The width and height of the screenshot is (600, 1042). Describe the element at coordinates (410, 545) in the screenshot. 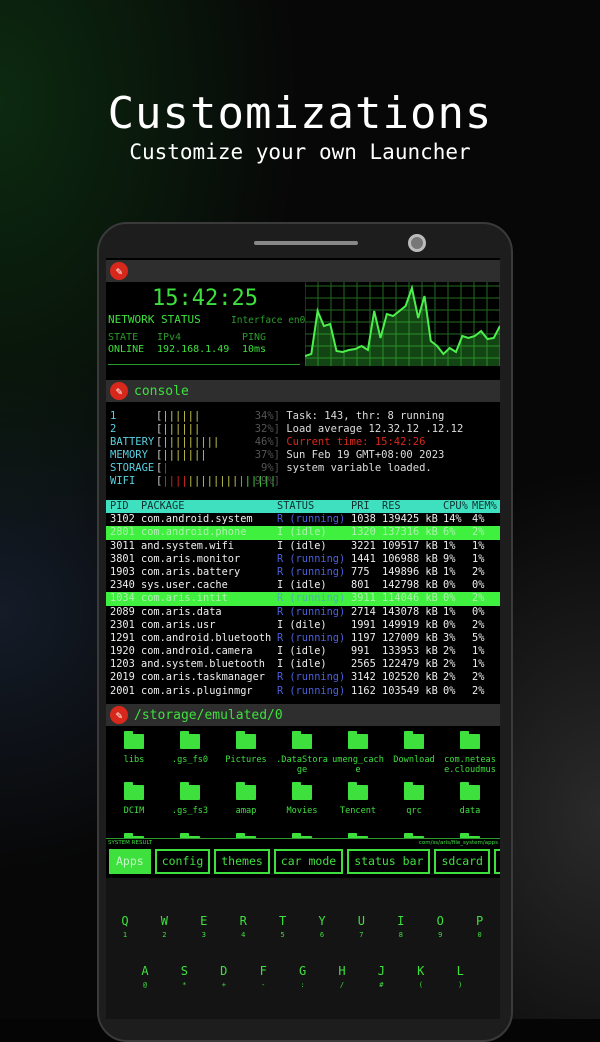

I see `cell-res: 109517 kB` at that location.